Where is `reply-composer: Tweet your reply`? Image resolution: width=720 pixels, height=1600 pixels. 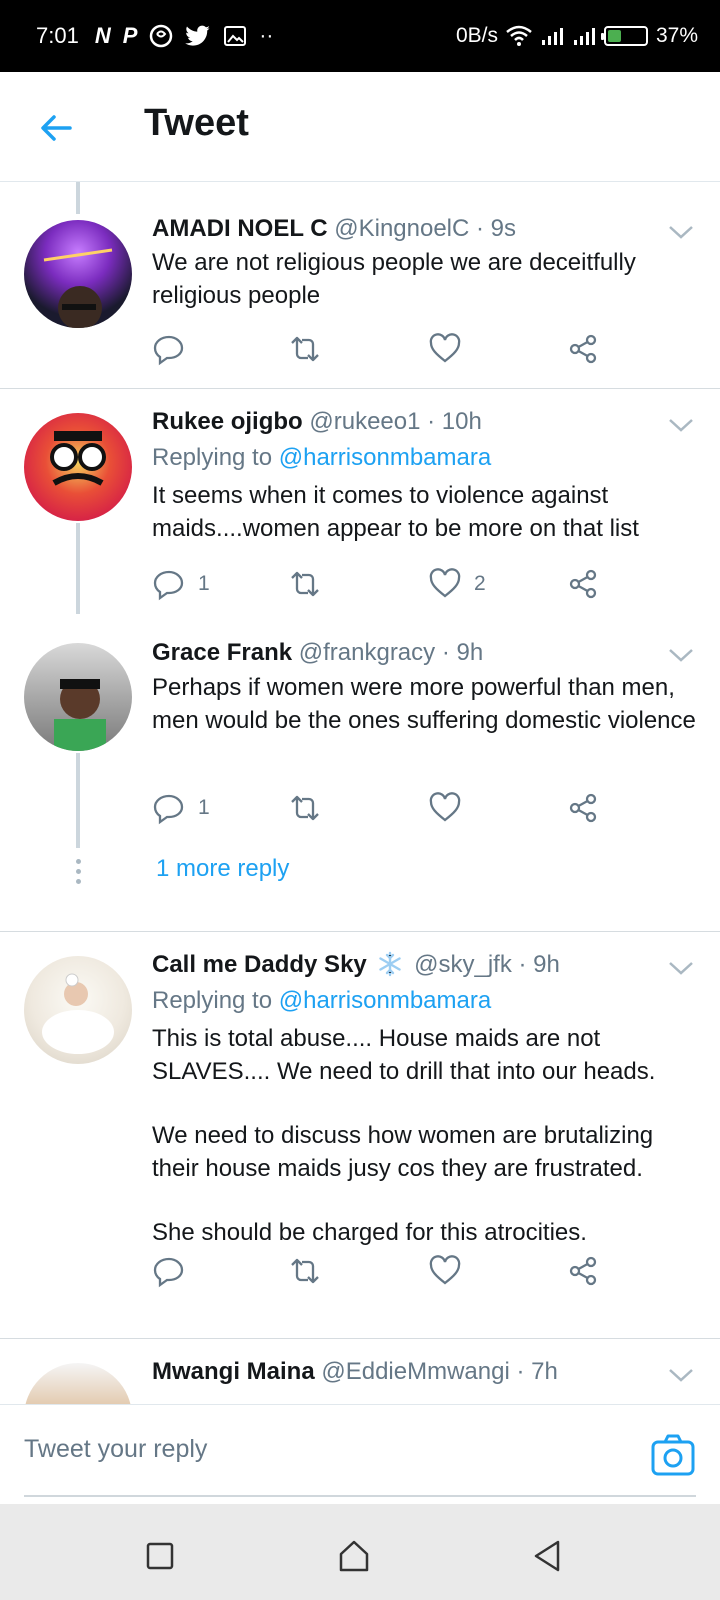 reply-composer: Tweet your reply is located at coordinates (360, 1454).